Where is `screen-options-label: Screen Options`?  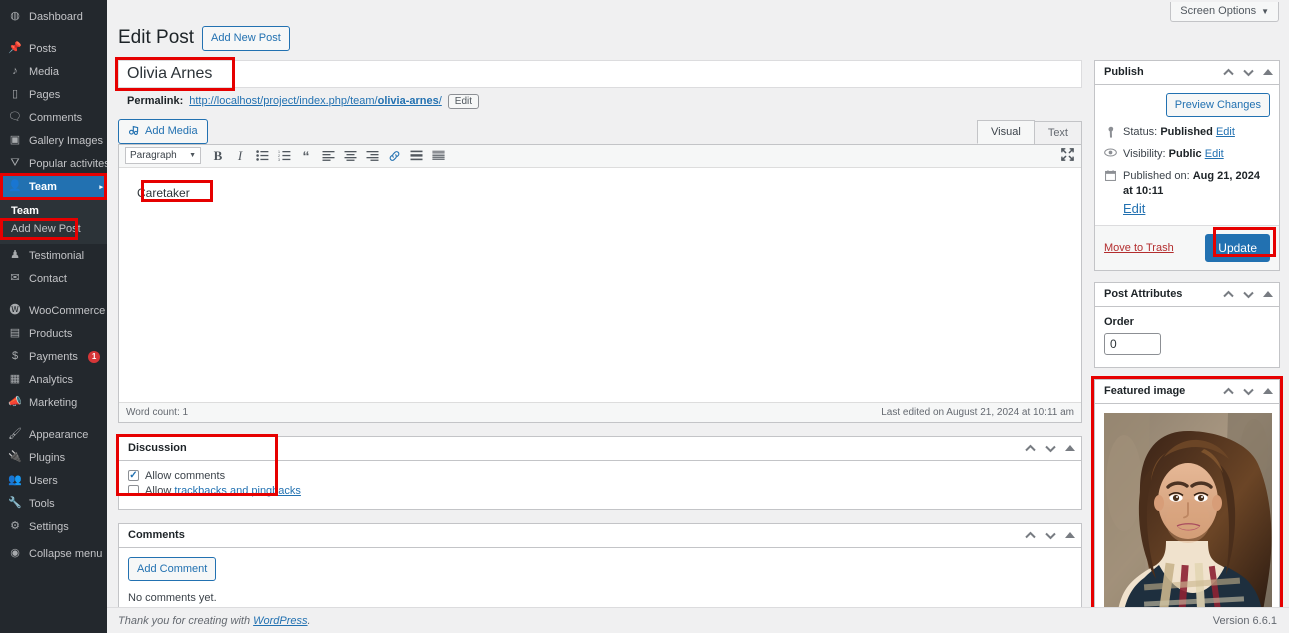
screen-options-label: Screen Options is located at coordinates (1218, 11).